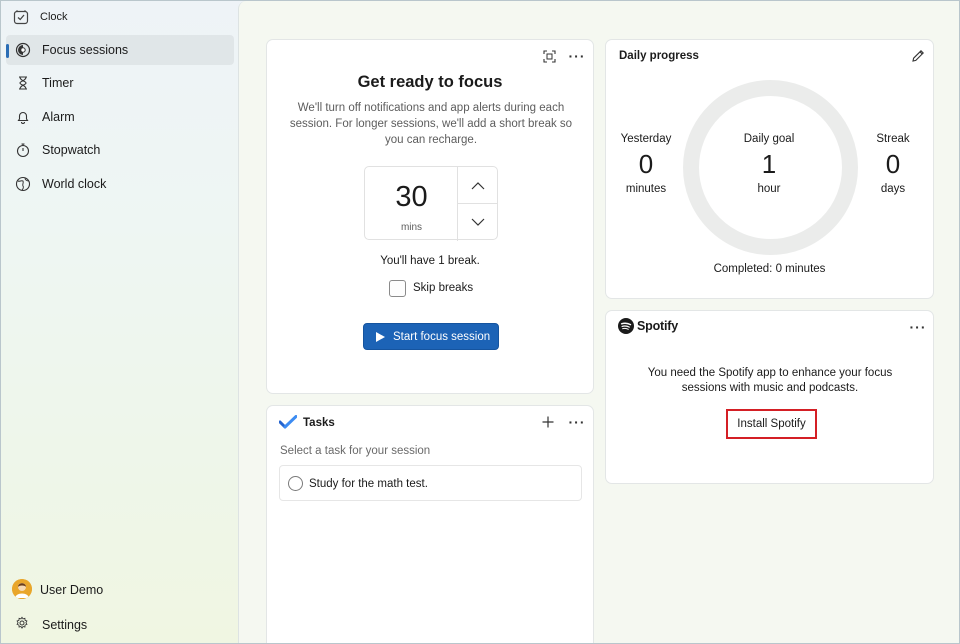  Describe the element at coordinates (23, 184) in the screenshot. I see `globe-icon` at that location.